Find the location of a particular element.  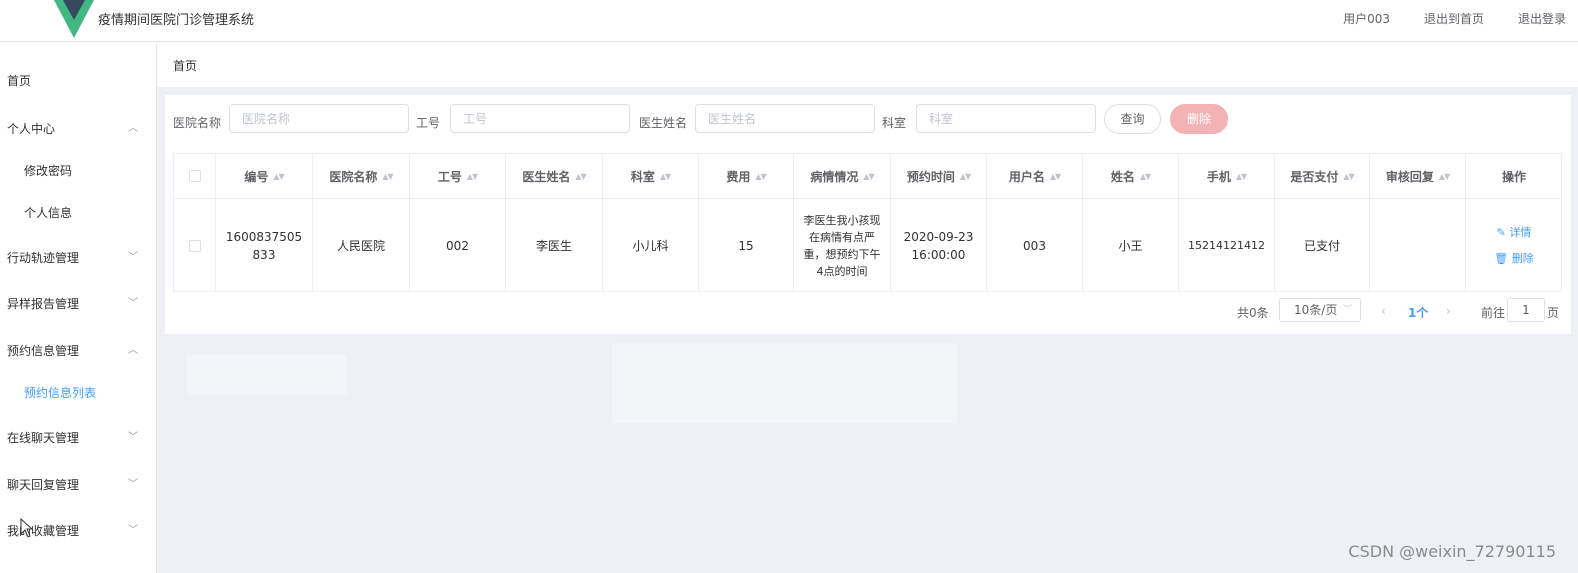

trash-icon: 🗑 is located at coordinates (1503, 258).